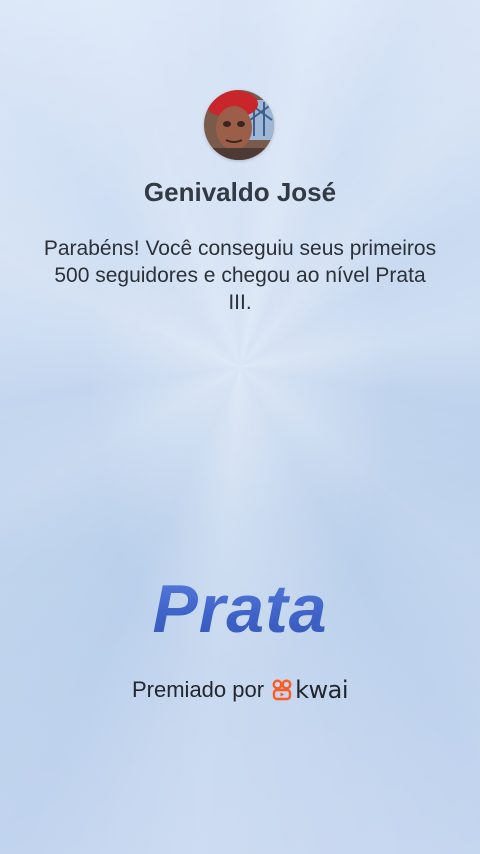 The image size is (480, 854). I want to click on user-avatar, so click(239, 125).